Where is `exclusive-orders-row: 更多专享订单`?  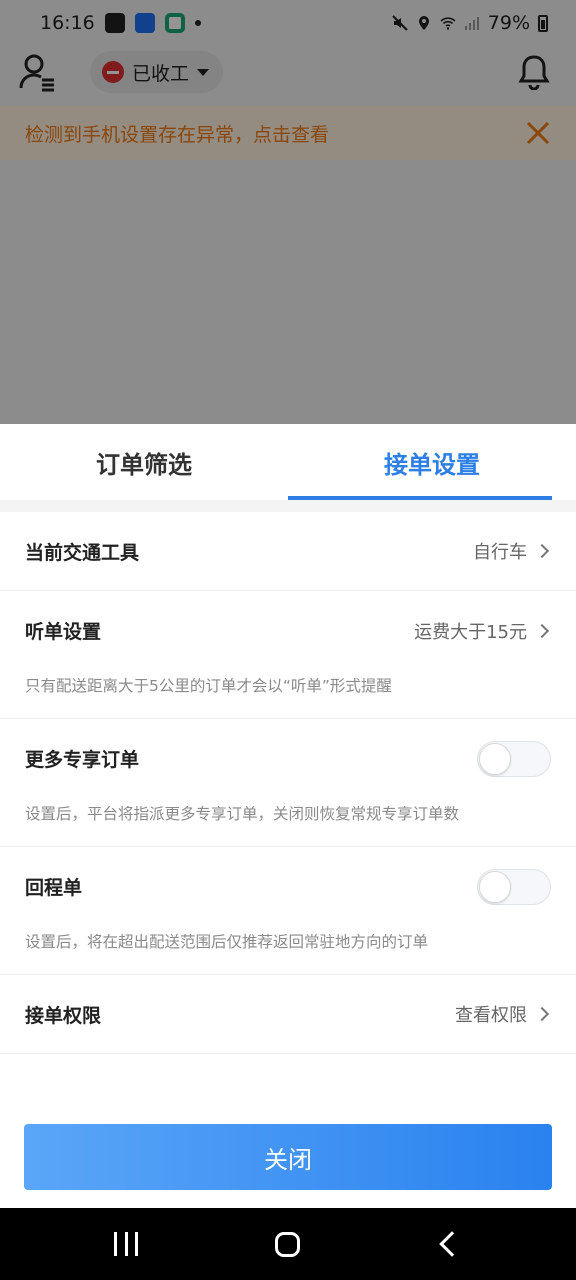 exclusive-orders-row: 更多专享订单 is located at coordinates (288, 758).